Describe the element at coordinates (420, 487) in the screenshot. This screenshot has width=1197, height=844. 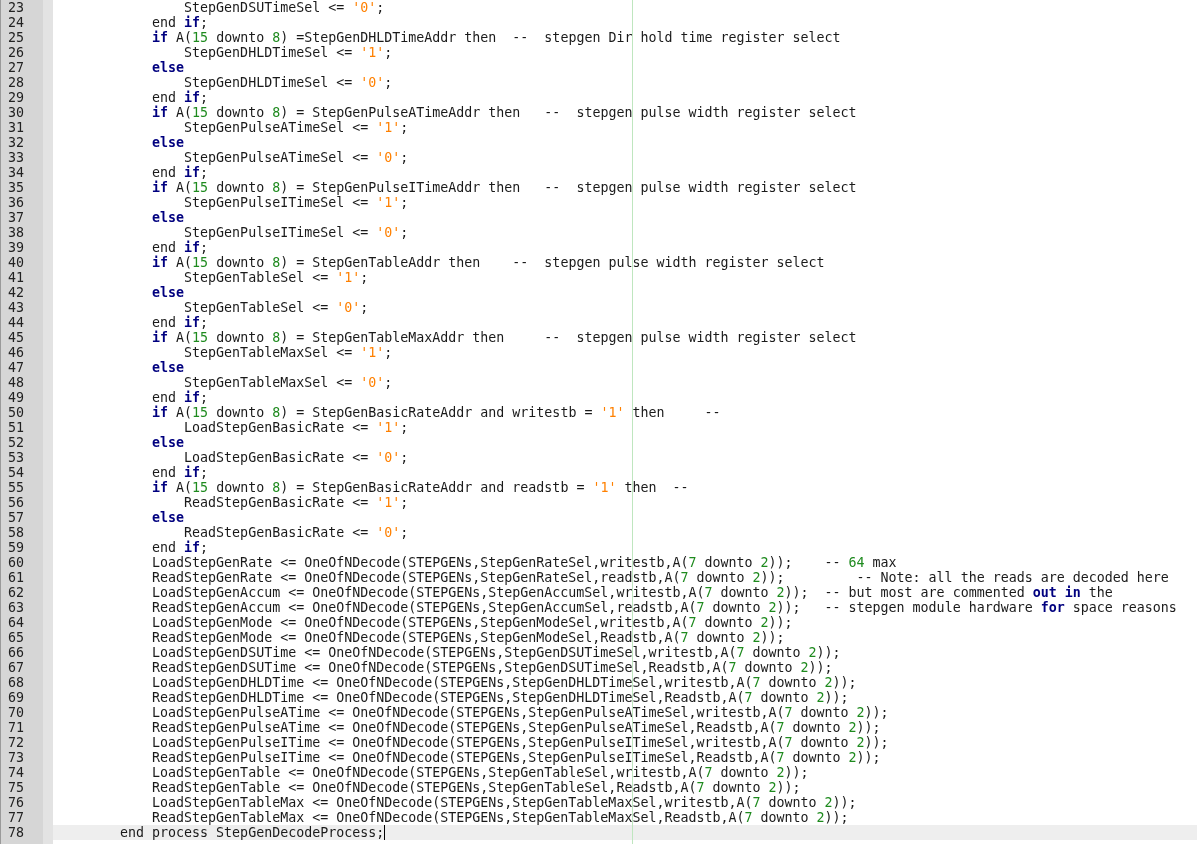
I see `code-line: if A(15 downto 8) = StepGenBasicRateAddr and readstb = '1' then --` at that location.